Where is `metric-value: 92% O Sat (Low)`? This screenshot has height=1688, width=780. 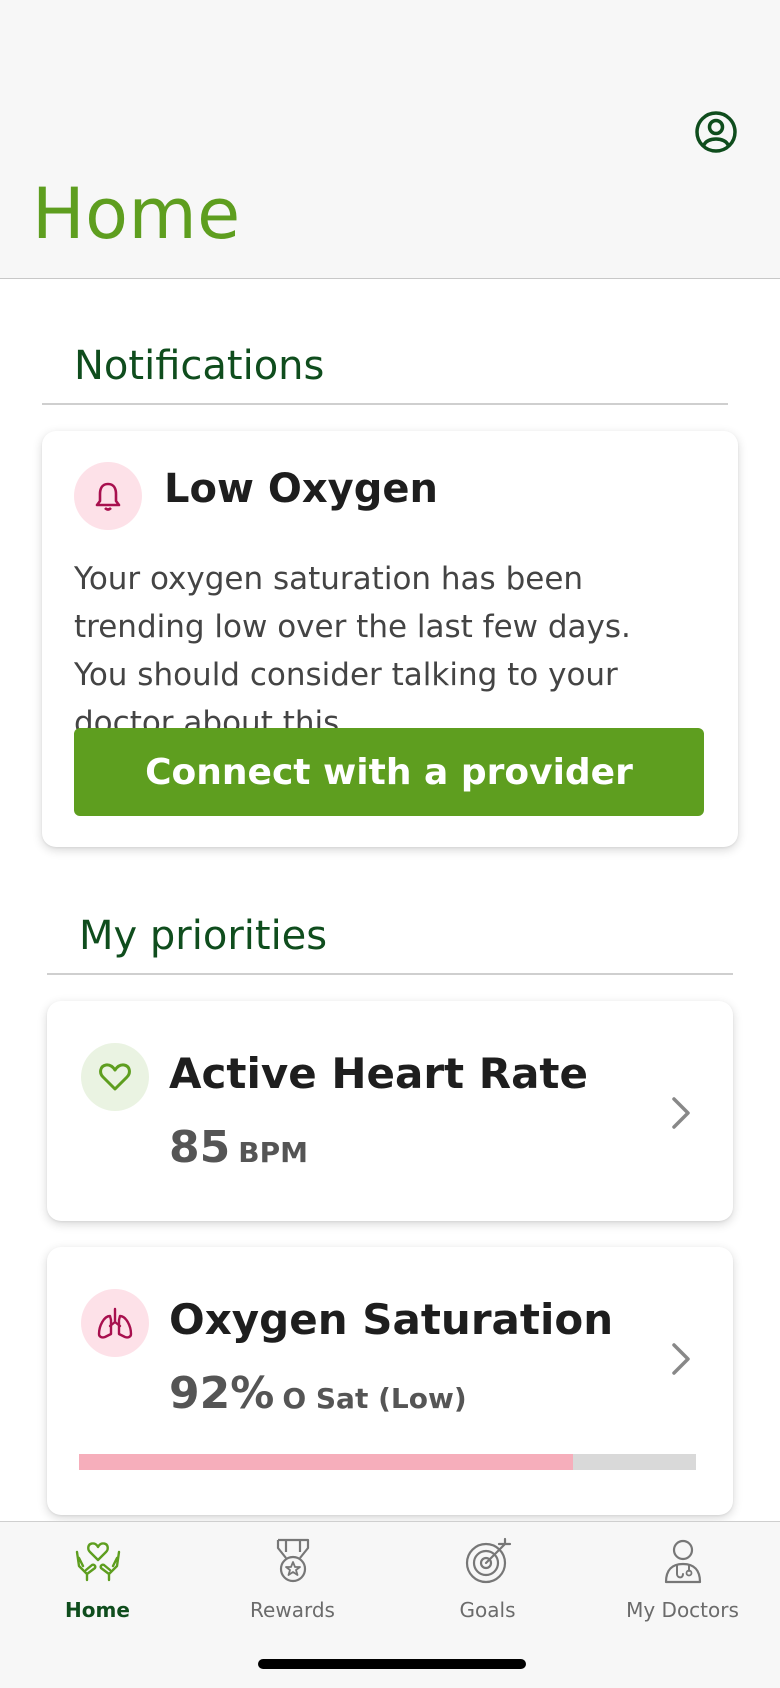
metric-value: 92% O Sat (Low) is located at coordinates (318, 1398).